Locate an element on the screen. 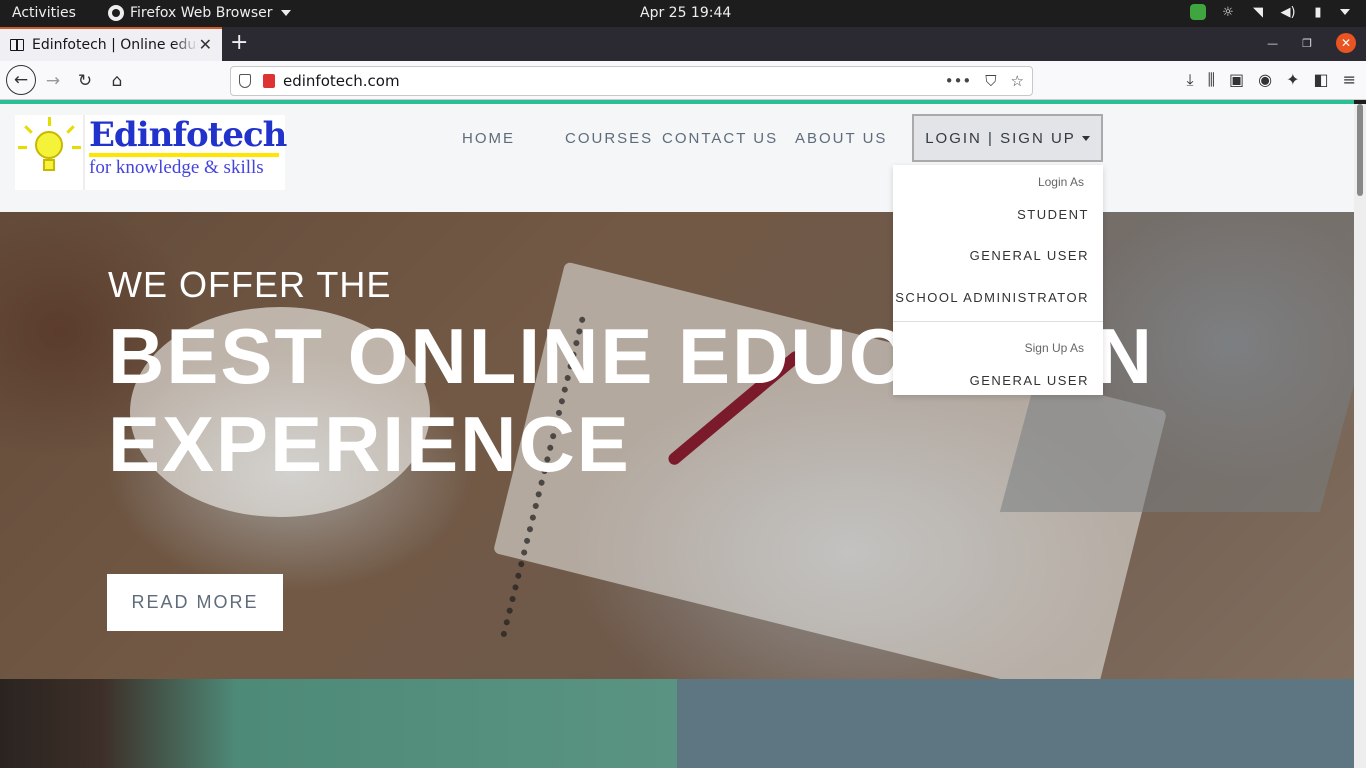 This screenshot has height=768, width=1366. system-menu-chevron-icon is located at coordinates (1345, 12).